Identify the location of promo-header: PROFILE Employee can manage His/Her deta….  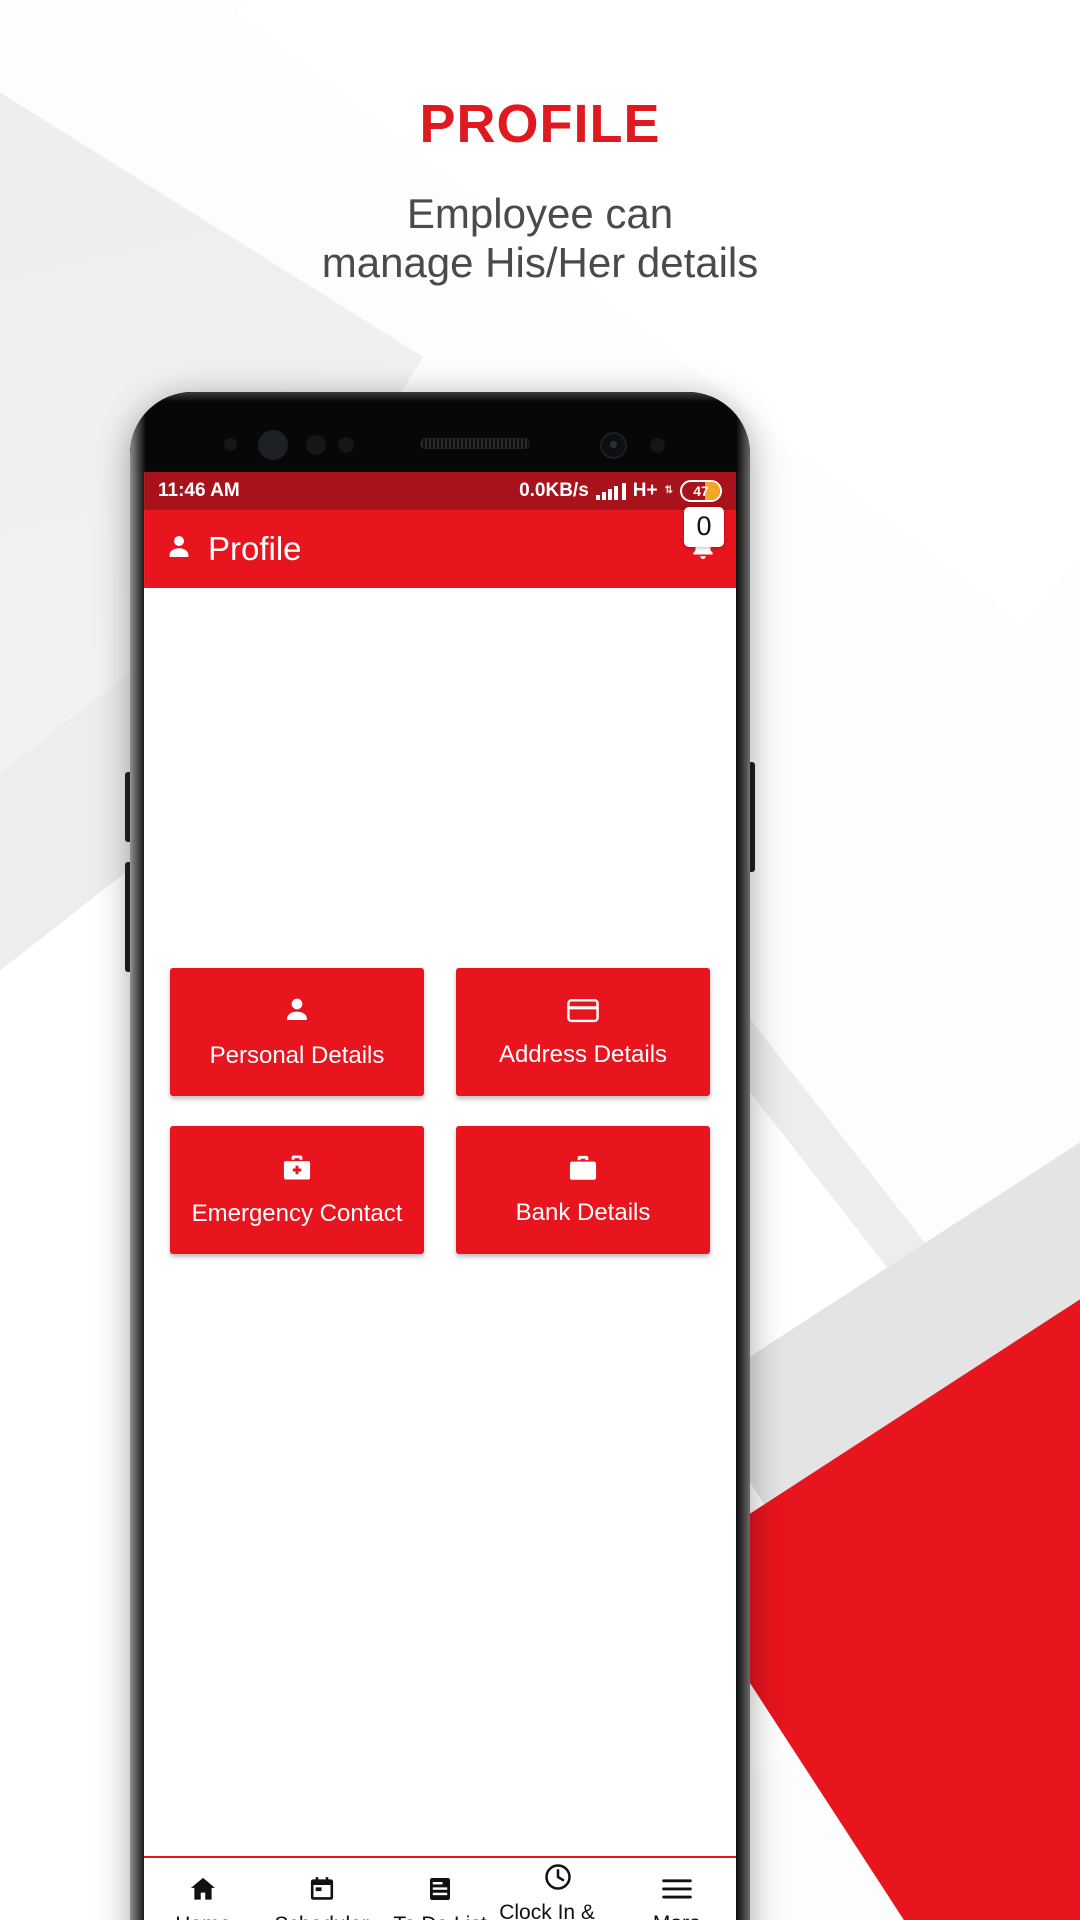
(540, 192).